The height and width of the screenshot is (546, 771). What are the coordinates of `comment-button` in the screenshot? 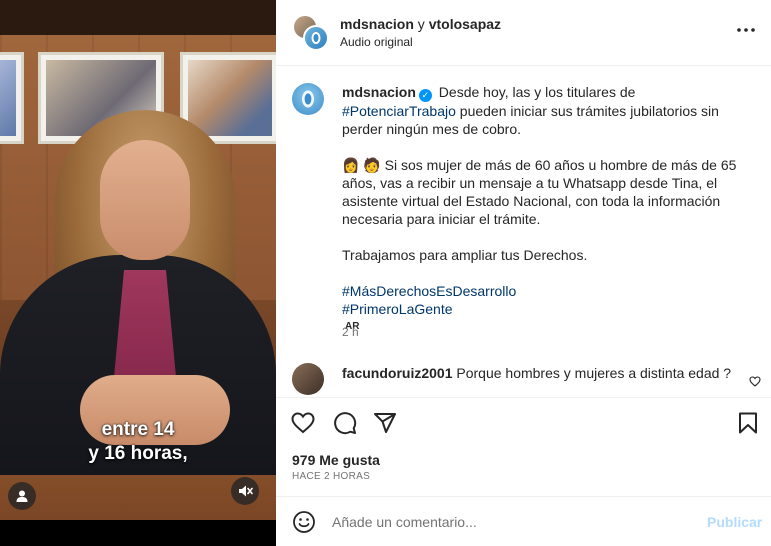 It's located at (345, 423).